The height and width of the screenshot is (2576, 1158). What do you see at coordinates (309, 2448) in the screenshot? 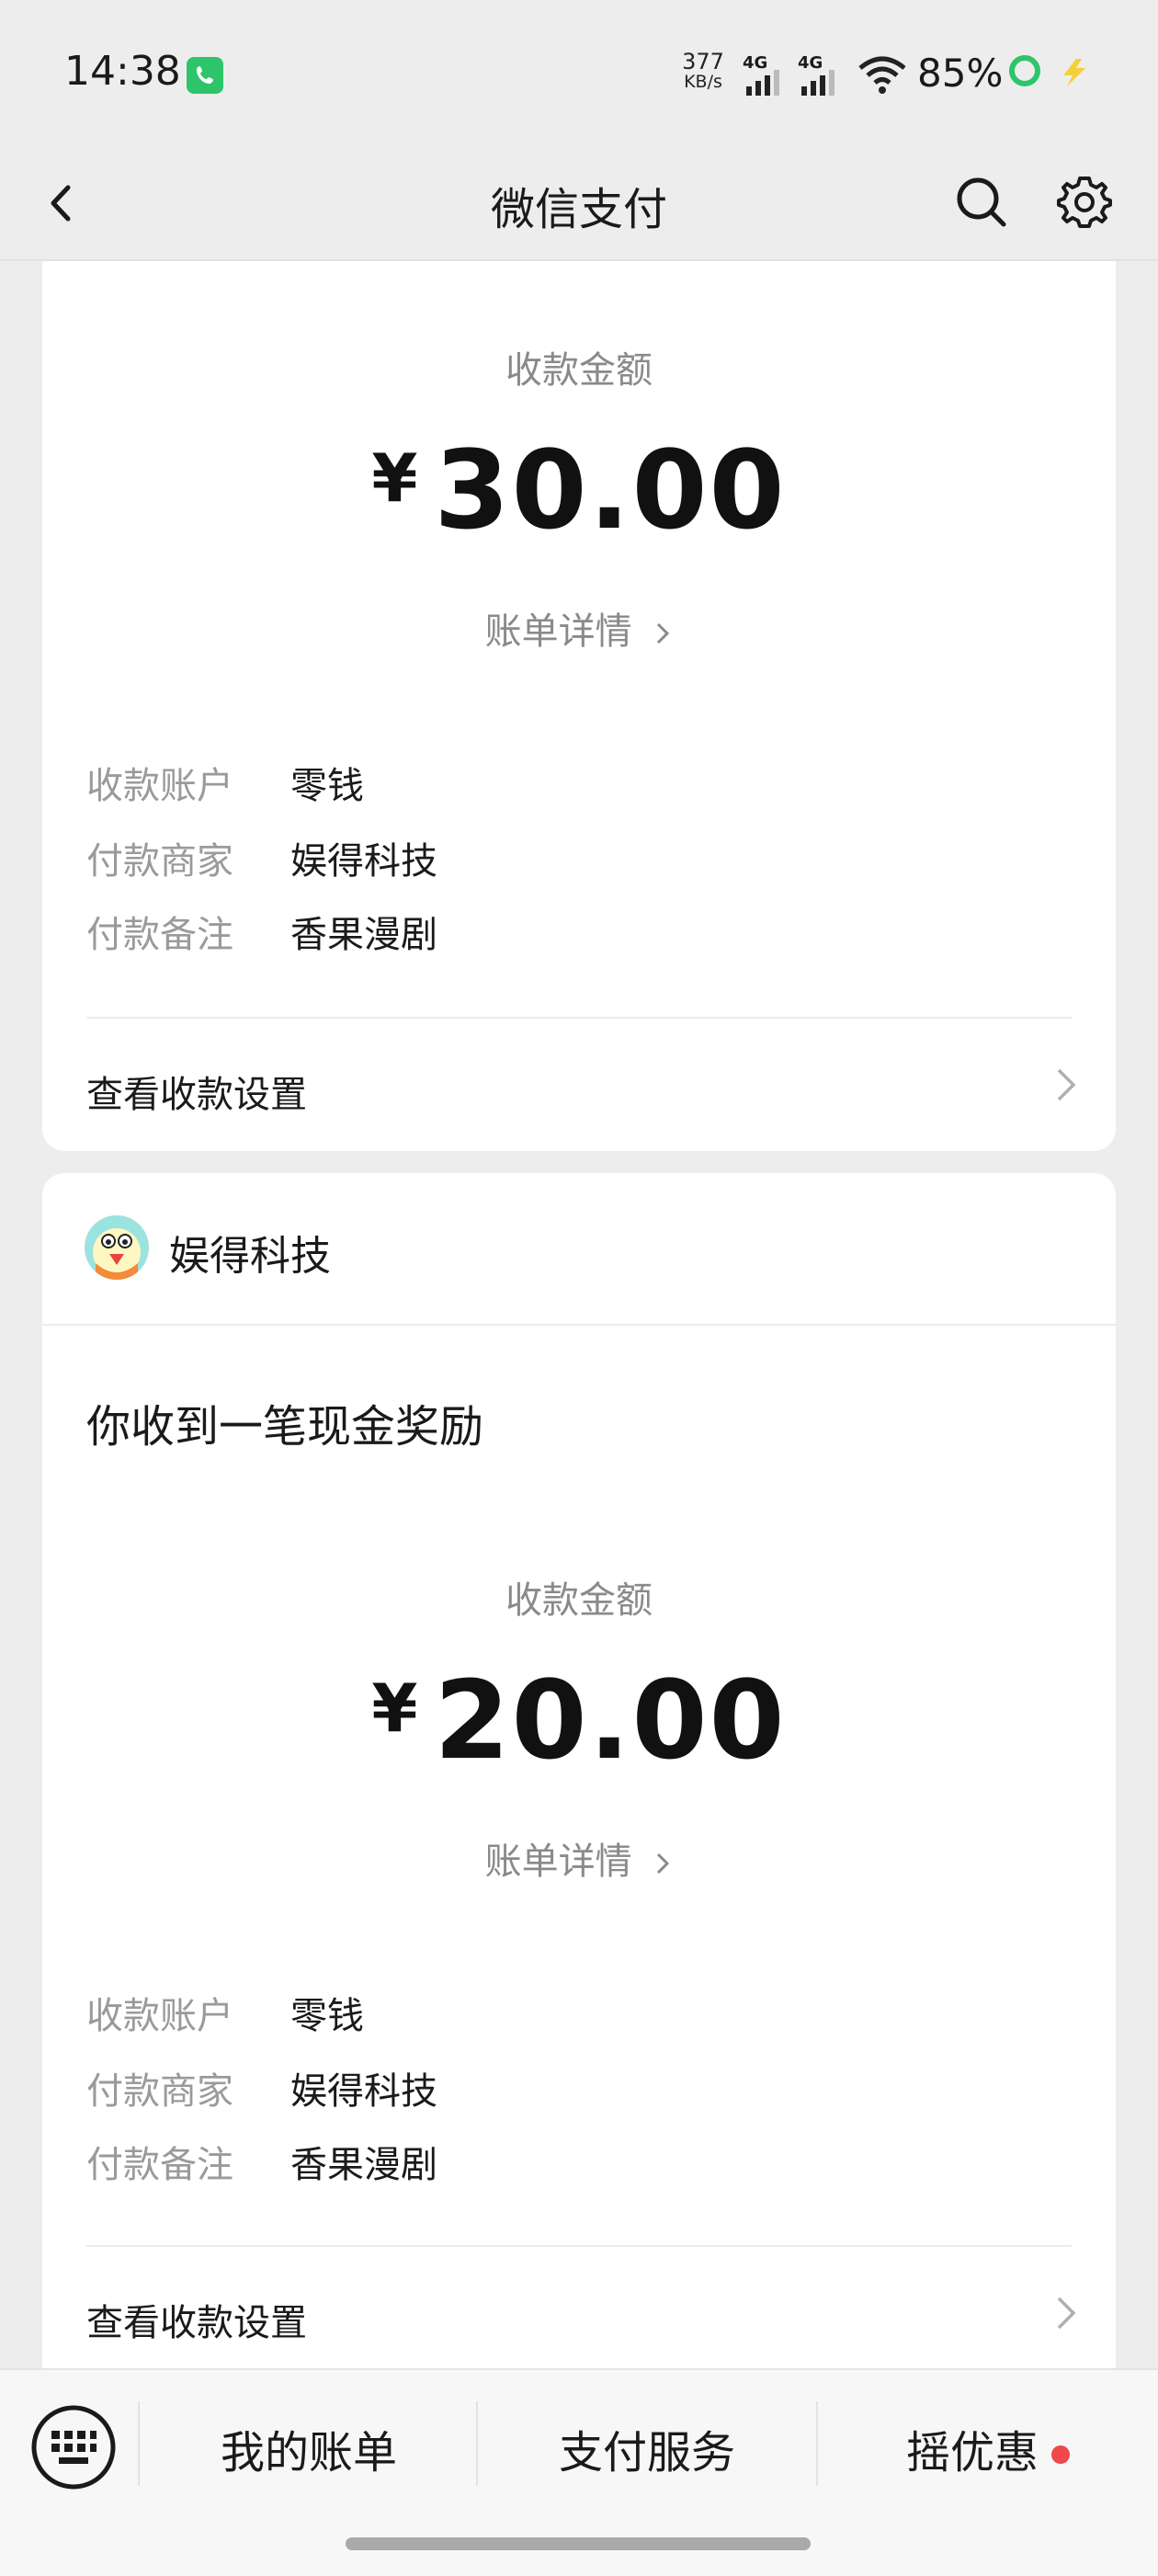
I see `tab-my-bills: 我的账单` at bounding box center [309, 2448].